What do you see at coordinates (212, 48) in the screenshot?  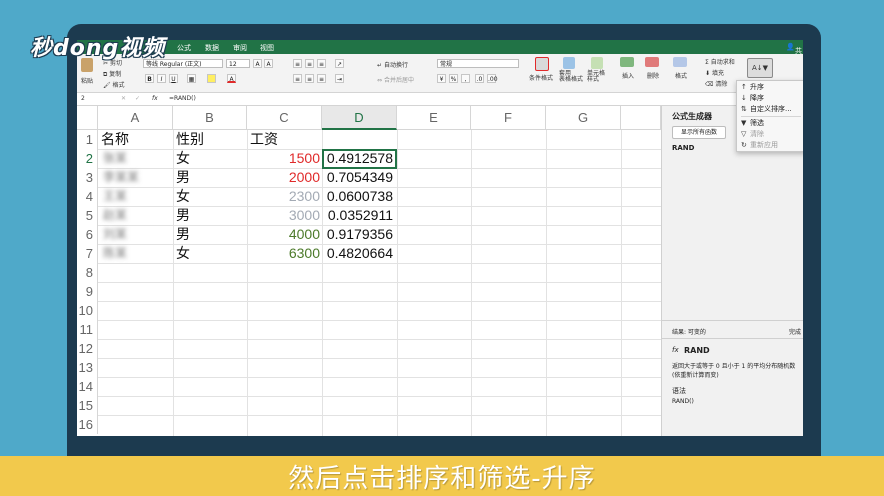 I see `tab-data: 数据` at bounding box center [212, 48].